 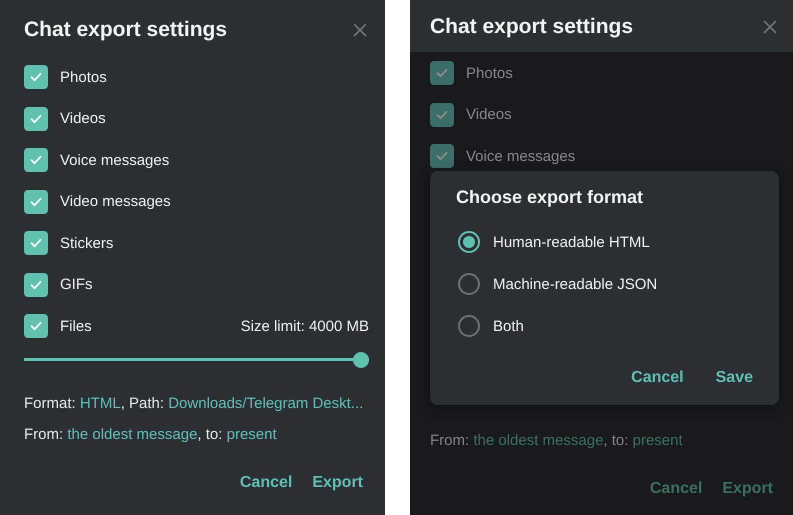 I want to click on link: present, so click(x=251, y=434).